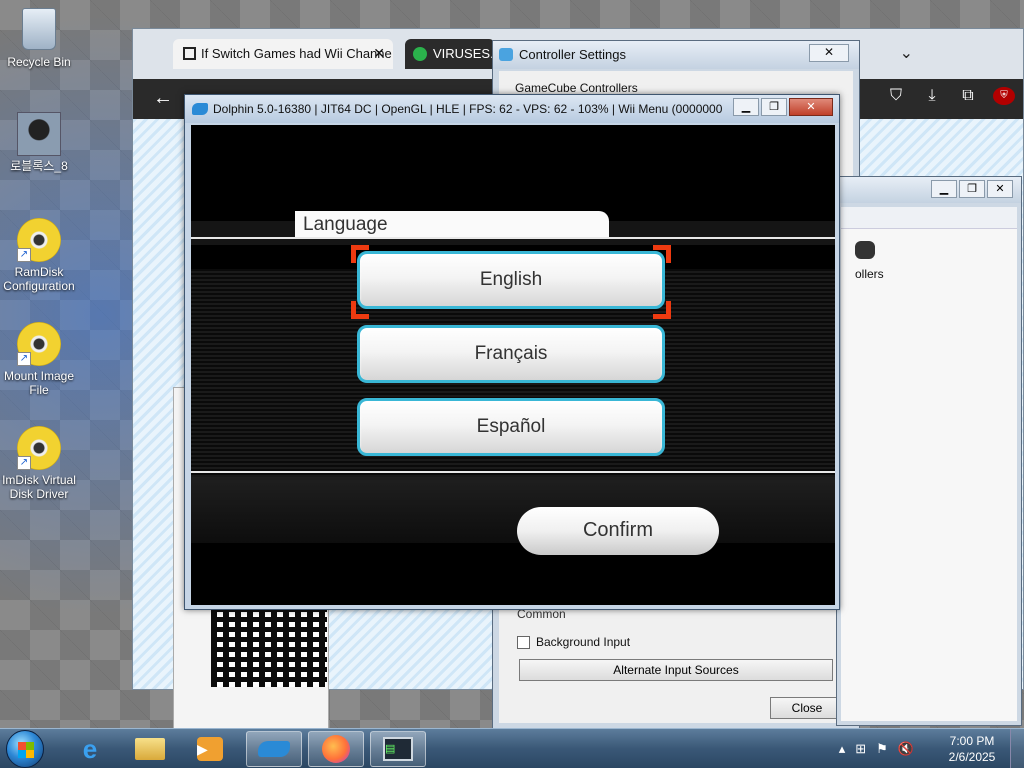 The width and height of the screenshot is (1024, 768). Describe the element at coordinates (39, 134) in the screenshot. I see `roblox-image-icon` at that location.